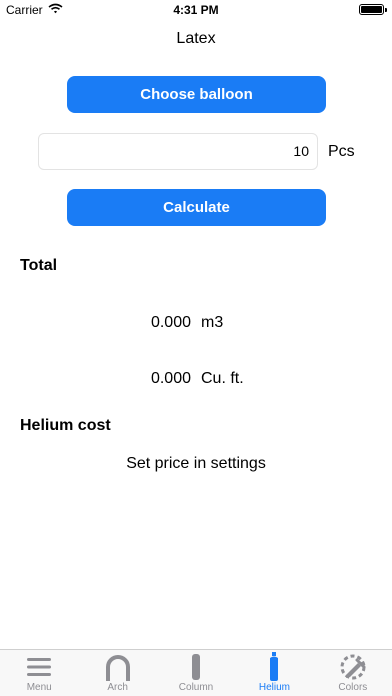 Image resolution: width=392 pixels, height=696 pixels. What do you see at coordinates (353, 687) in the screenshot?
I see `tab-label: Colors` at bounding box center [353, 687].